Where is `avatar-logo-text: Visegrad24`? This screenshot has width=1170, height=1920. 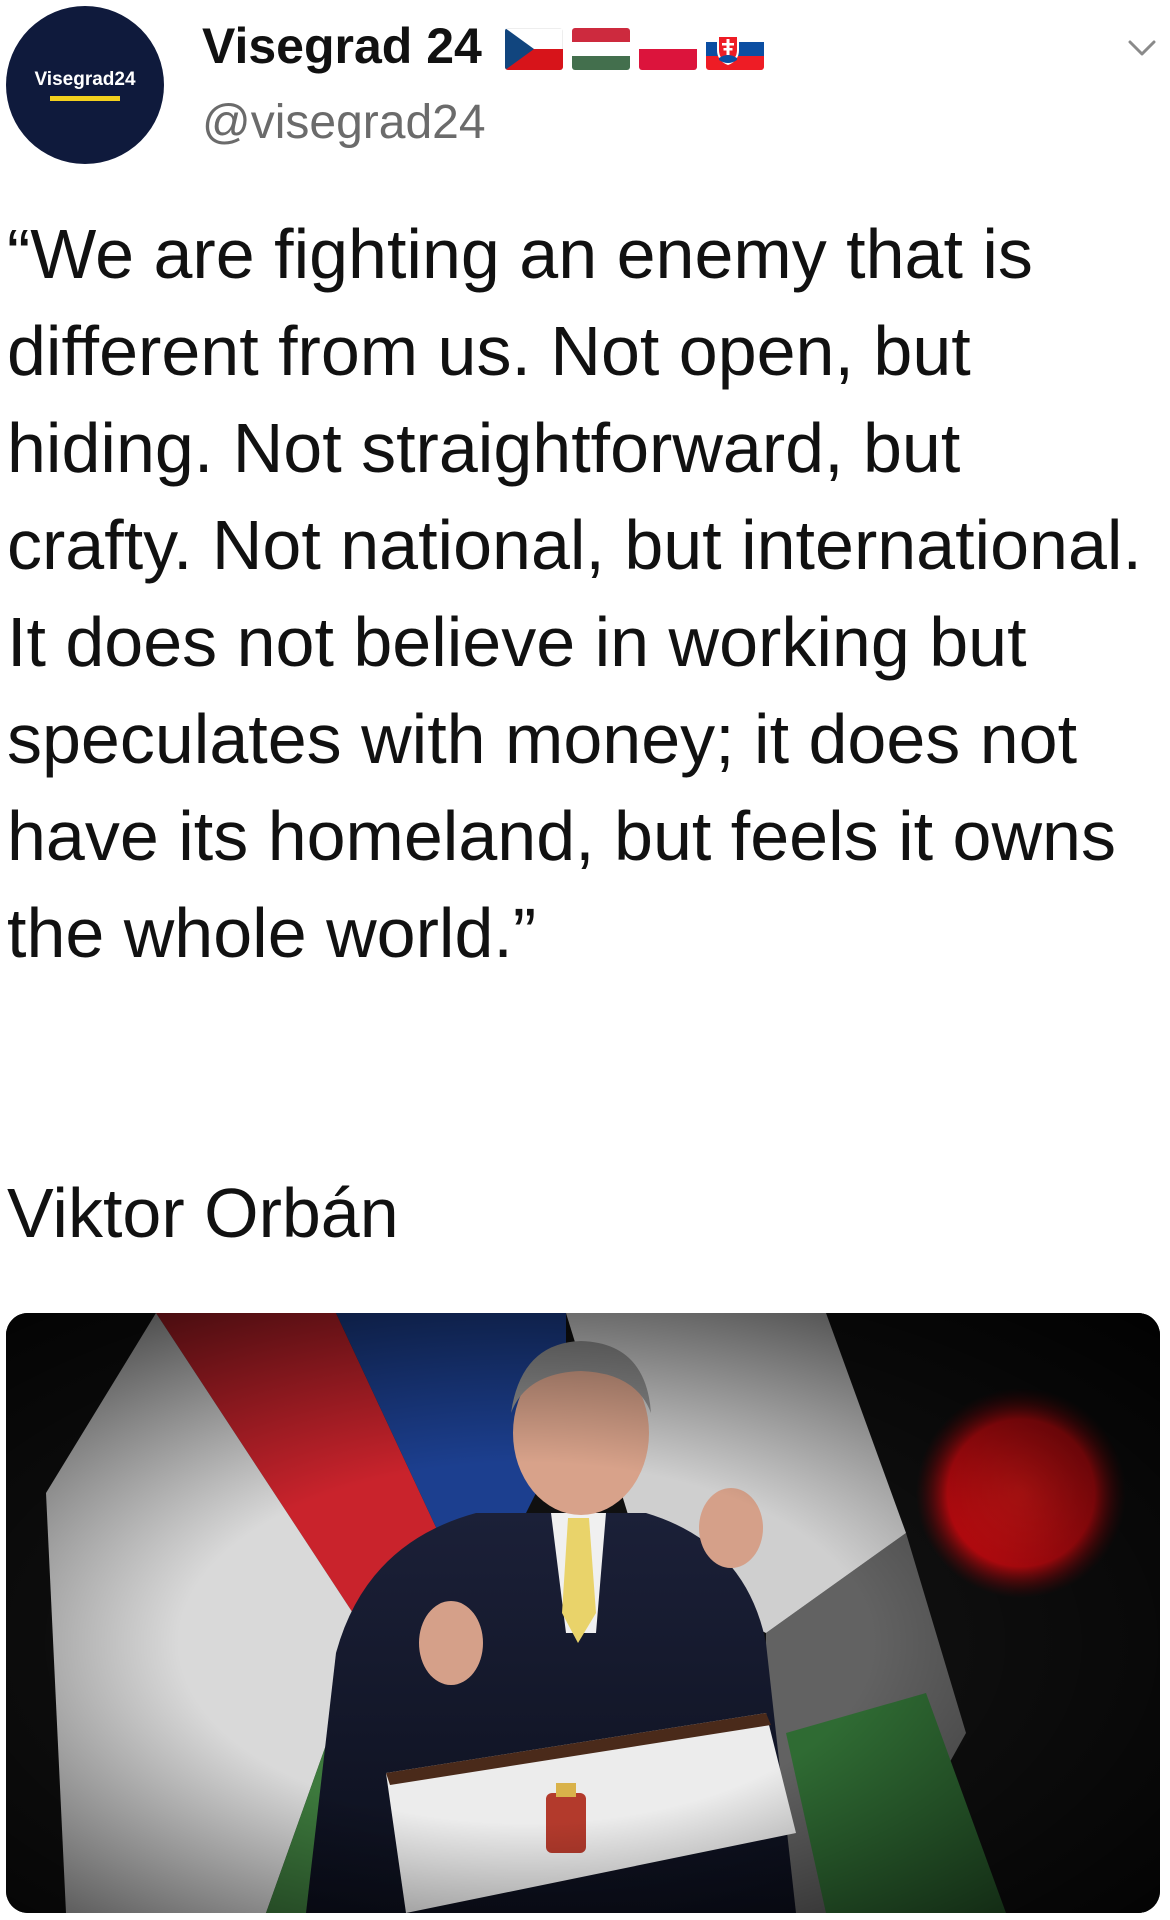 avatar-logo-text: Visegrad24 is located at coordinates (85, 79).